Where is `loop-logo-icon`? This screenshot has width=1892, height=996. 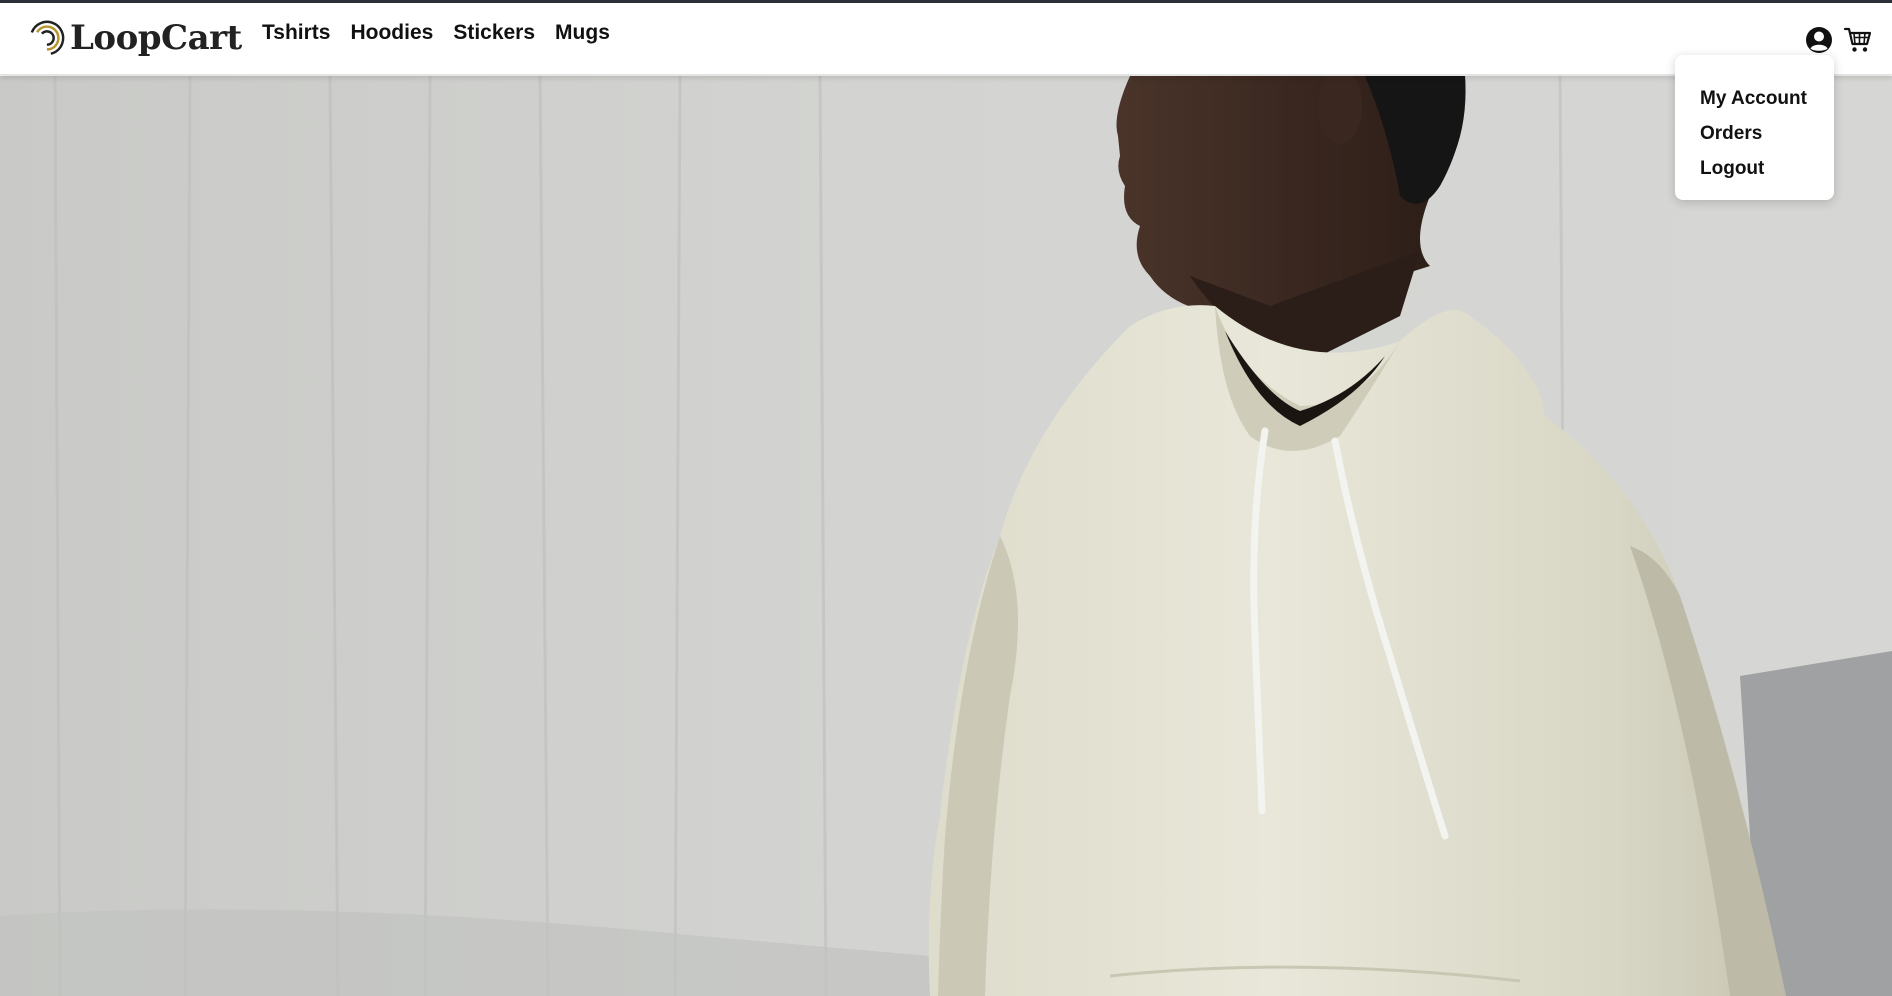 loop-logo-icon is located at coordinates (47, 38).